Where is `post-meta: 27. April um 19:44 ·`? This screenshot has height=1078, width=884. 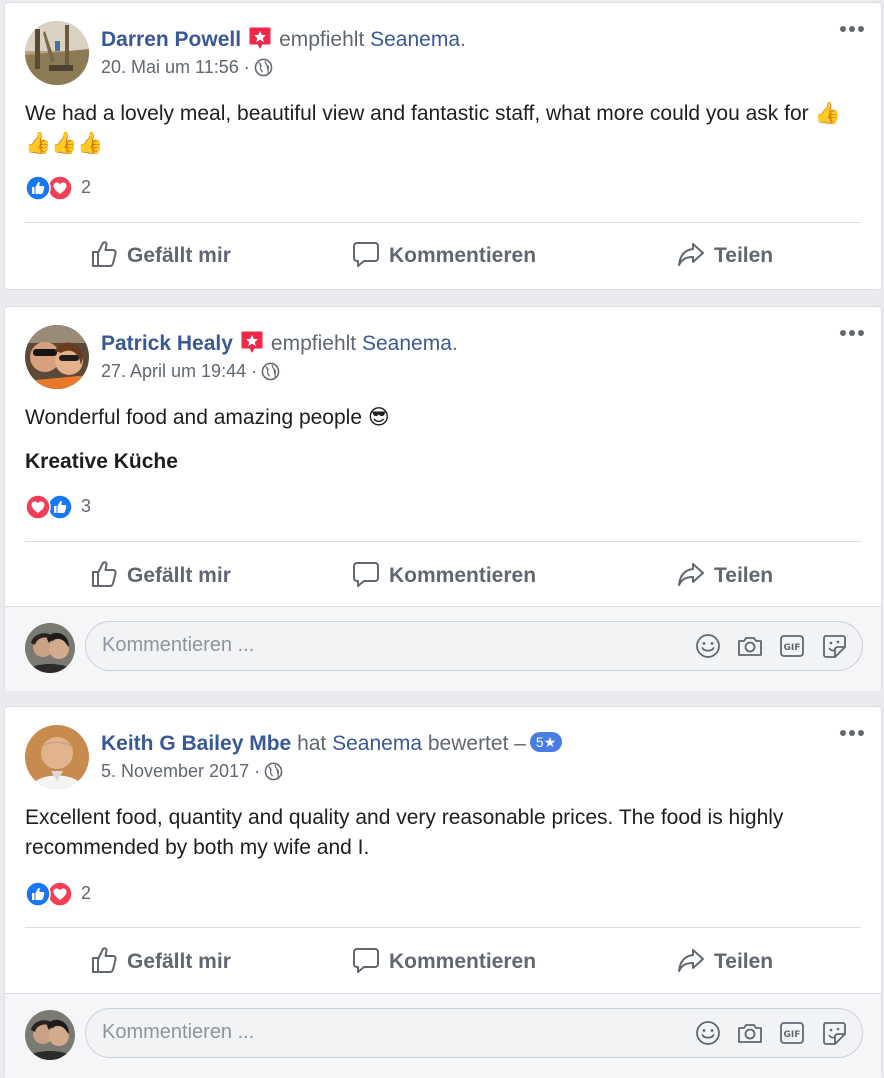
post-meta: 27. April um 19:44 · is located at coordinates (190, 371).